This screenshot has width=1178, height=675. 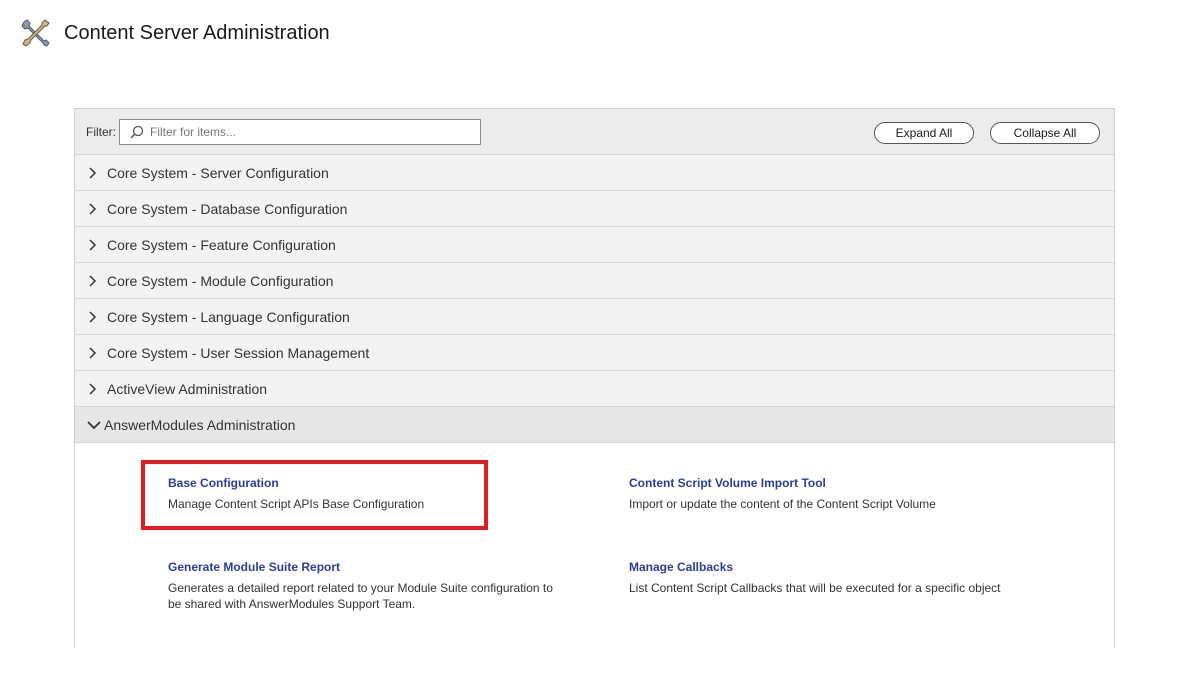 I want to click on section-answermodules: AnswerModules Administration, so click(x=594, y=425).